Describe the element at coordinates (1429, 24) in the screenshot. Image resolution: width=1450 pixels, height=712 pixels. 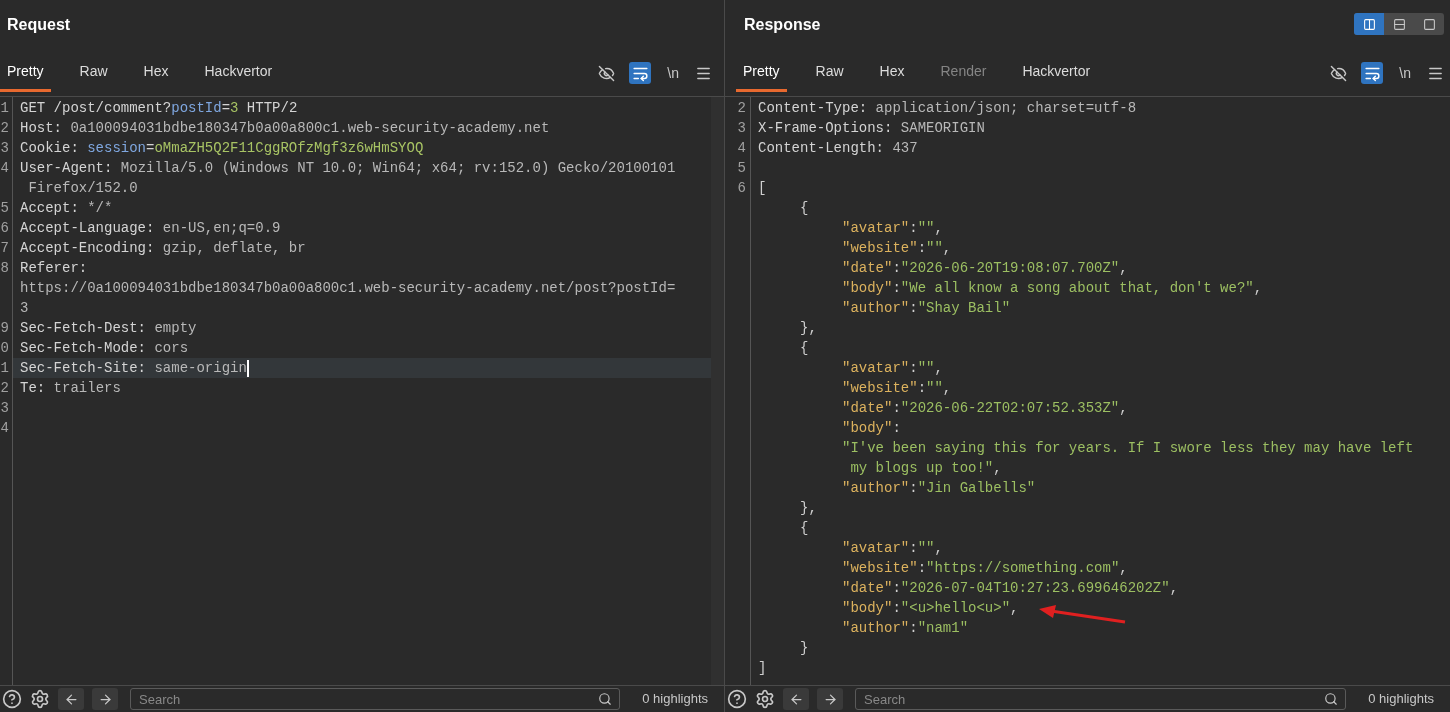
I see `square-icon` at that location.